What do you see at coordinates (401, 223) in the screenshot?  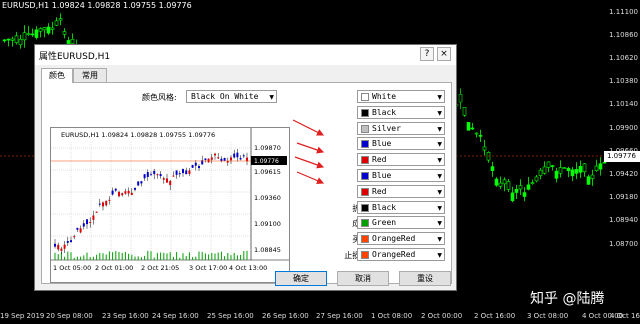 I see `color-select: Green ▼` at bounding box center [401, 223].